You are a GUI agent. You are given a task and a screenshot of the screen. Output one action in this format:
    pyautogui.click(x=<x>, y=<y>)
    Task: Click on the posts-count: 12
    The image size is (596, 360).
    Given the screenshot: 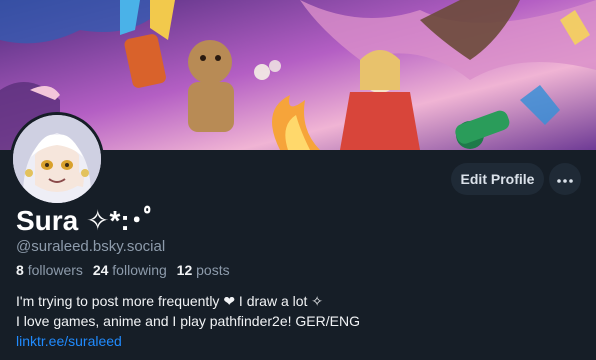 What is the action you would take?
    pyautogui.click(x=184, y=270)
    